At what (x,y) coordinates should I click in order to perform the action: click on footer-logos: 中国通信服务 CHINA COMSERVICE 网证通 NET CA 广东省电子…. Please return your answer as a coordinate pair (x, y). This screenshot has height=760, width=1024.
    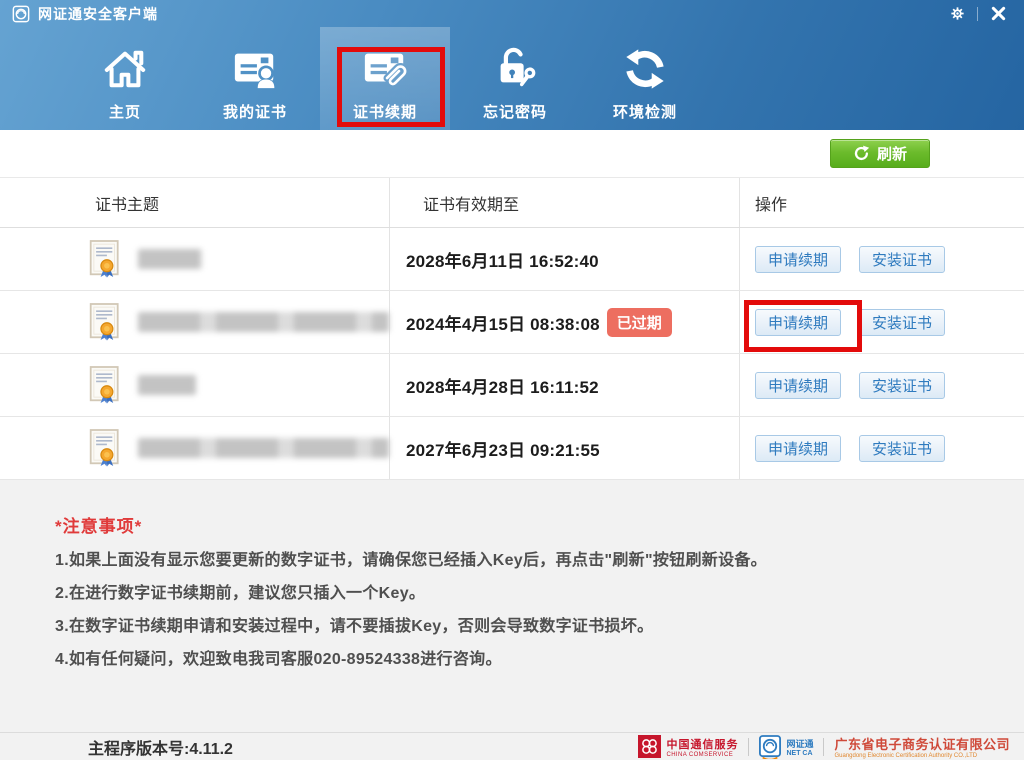
    Looking at the image, I should click on (824, 746).